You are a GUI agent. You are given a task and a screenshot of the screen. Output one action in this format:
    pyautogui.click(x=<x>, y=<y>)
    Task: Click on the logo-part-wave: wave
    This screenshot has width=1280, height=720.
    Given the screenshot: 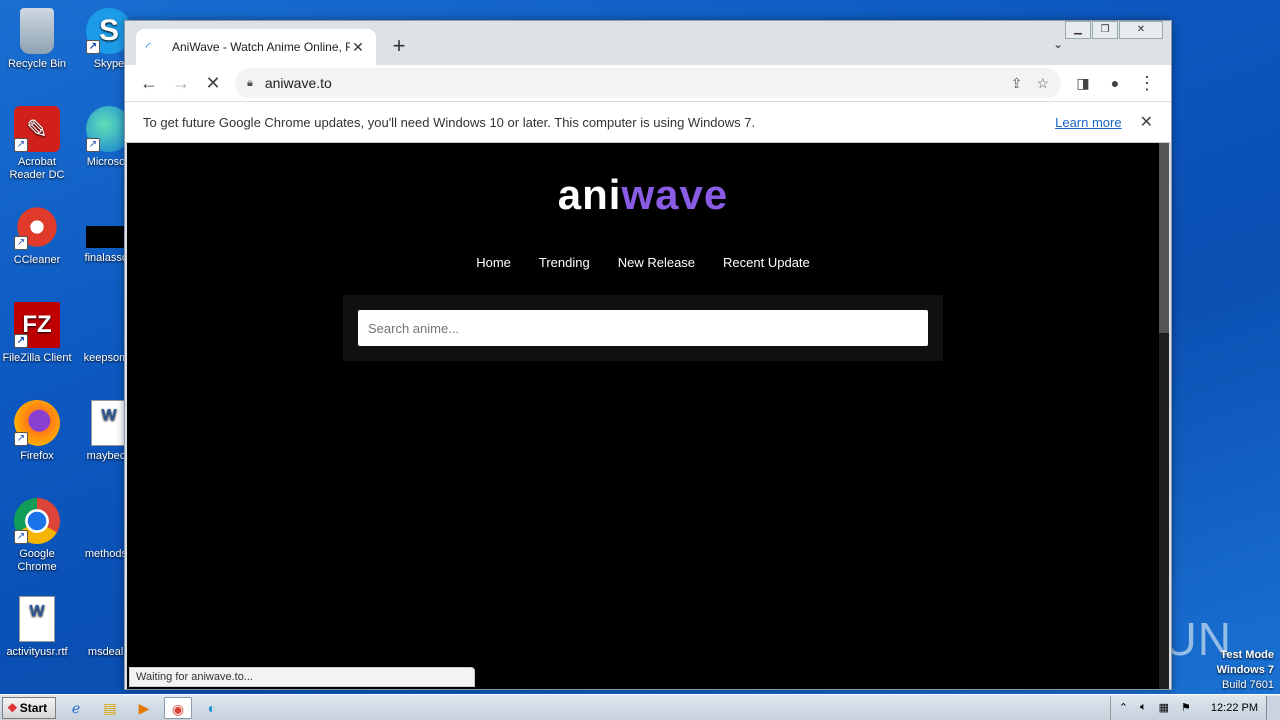 What is the action you would take?
    pyautogui.click(x=675, y=194)
    